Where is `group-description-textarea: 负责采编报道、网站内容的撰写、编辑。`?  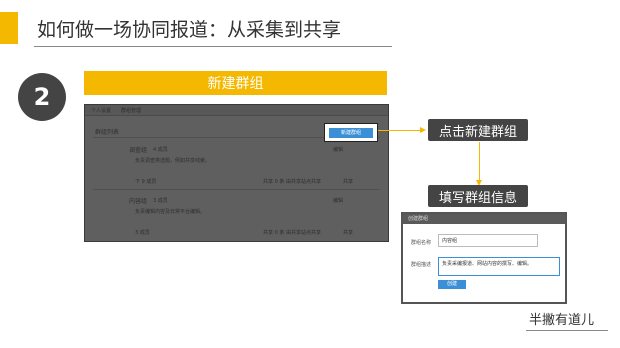
group-description-textarea: 负责采编报道、网站内容的撰写、编辑。 is located at coordinates (499, 266).